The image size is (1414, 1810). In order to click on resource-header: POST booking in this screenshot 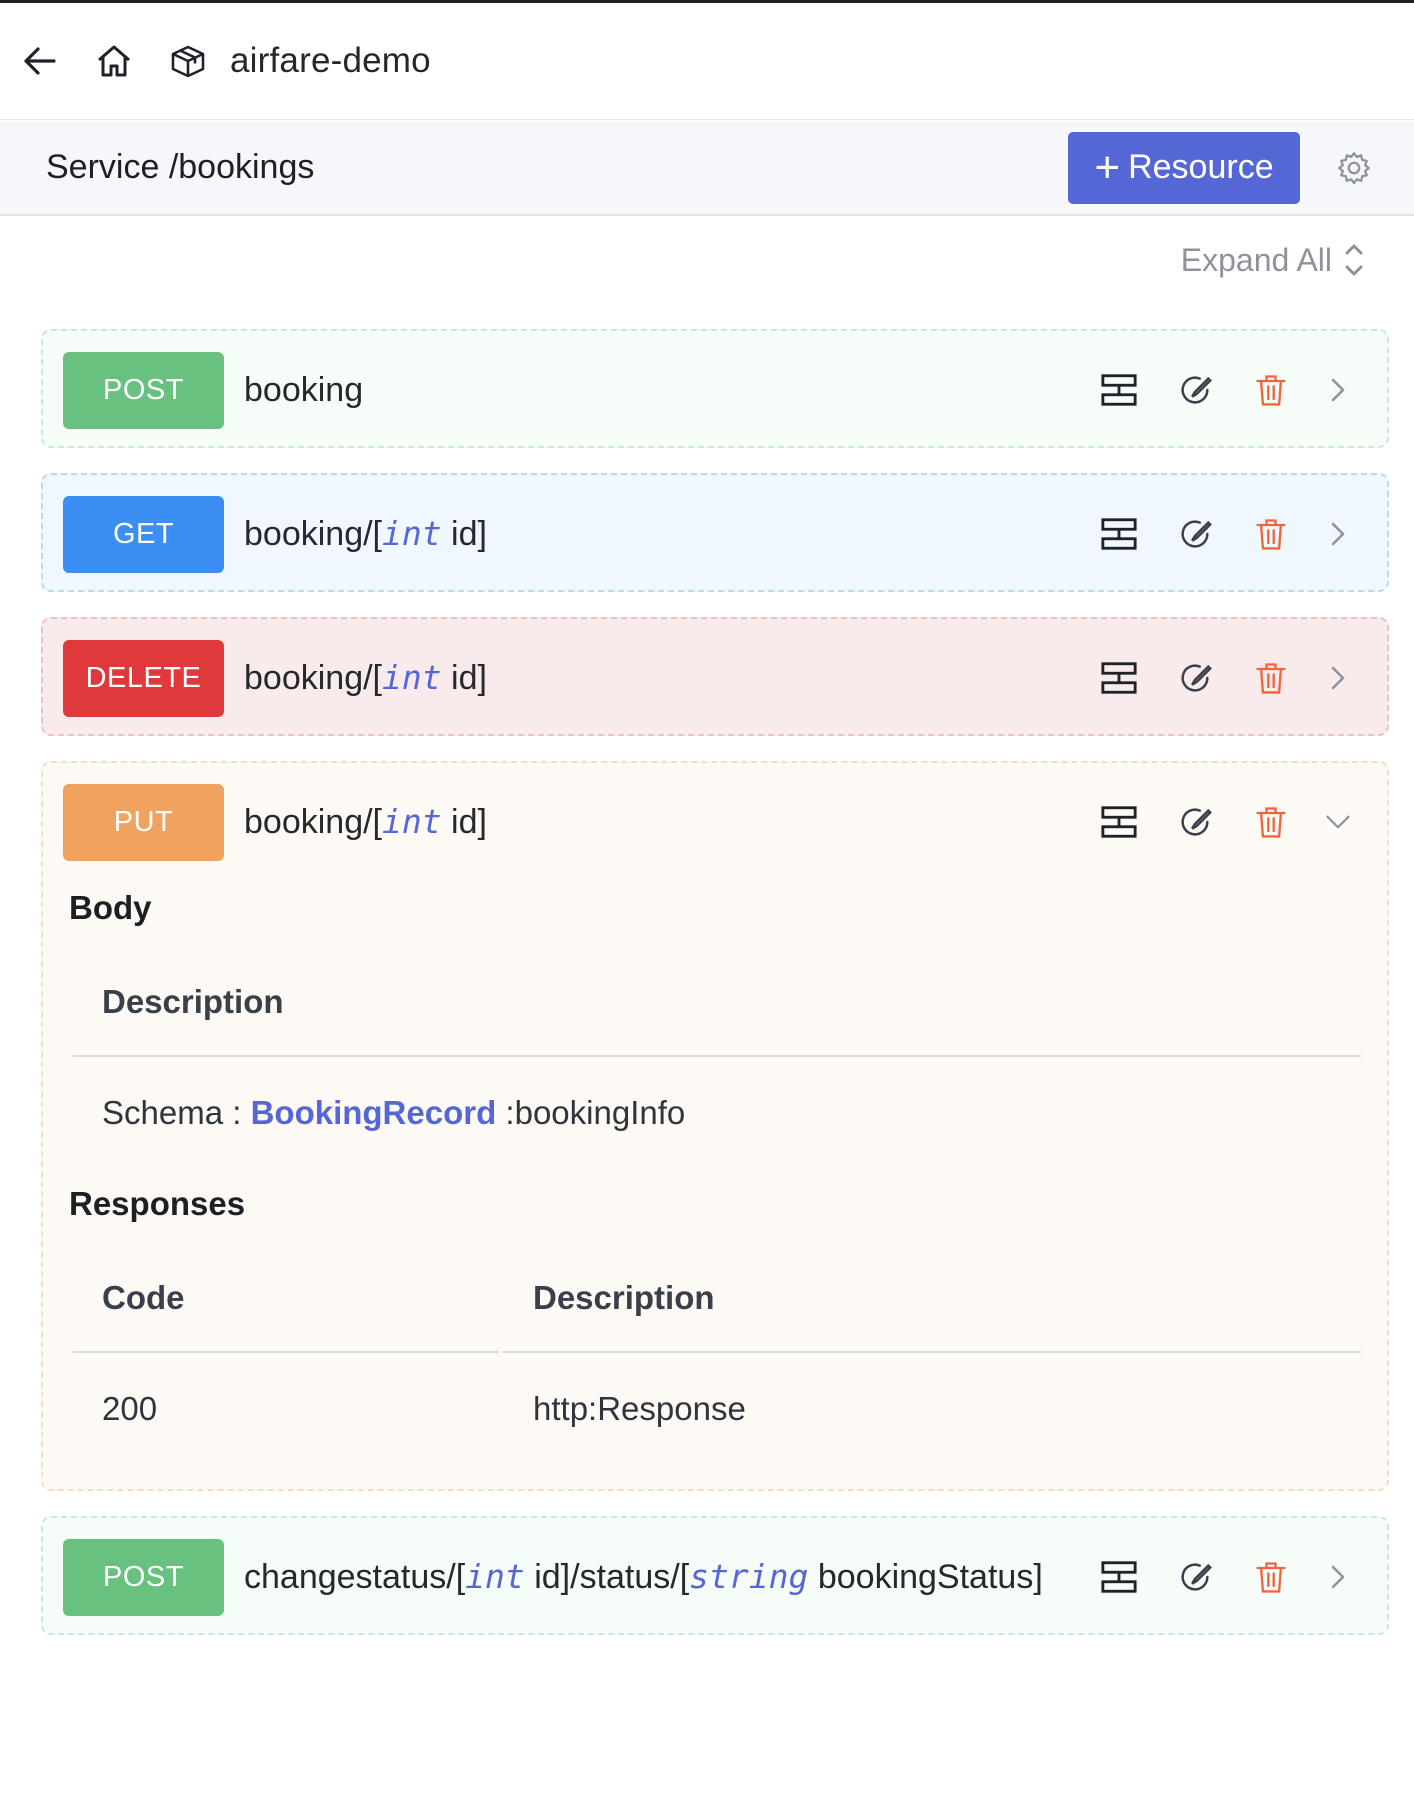, I will do `click(715, 390)`.